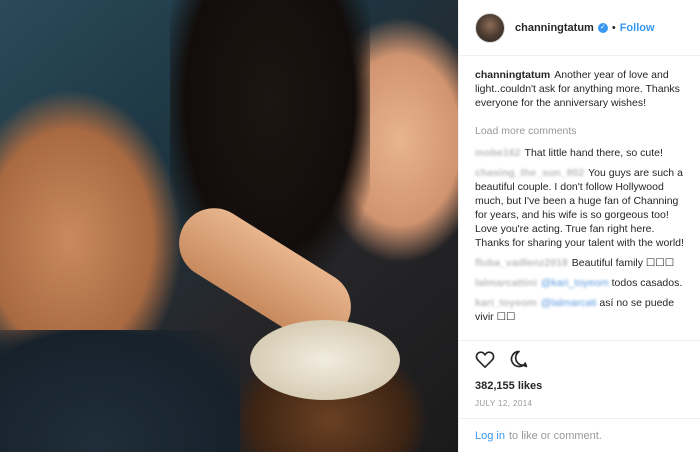 This screenshot has height=452, width=700. What do you see at coordinates (575, 283) in the screenshot?
I see `comment-mention: @kari_toyeom` at bounding box center [575, 283].